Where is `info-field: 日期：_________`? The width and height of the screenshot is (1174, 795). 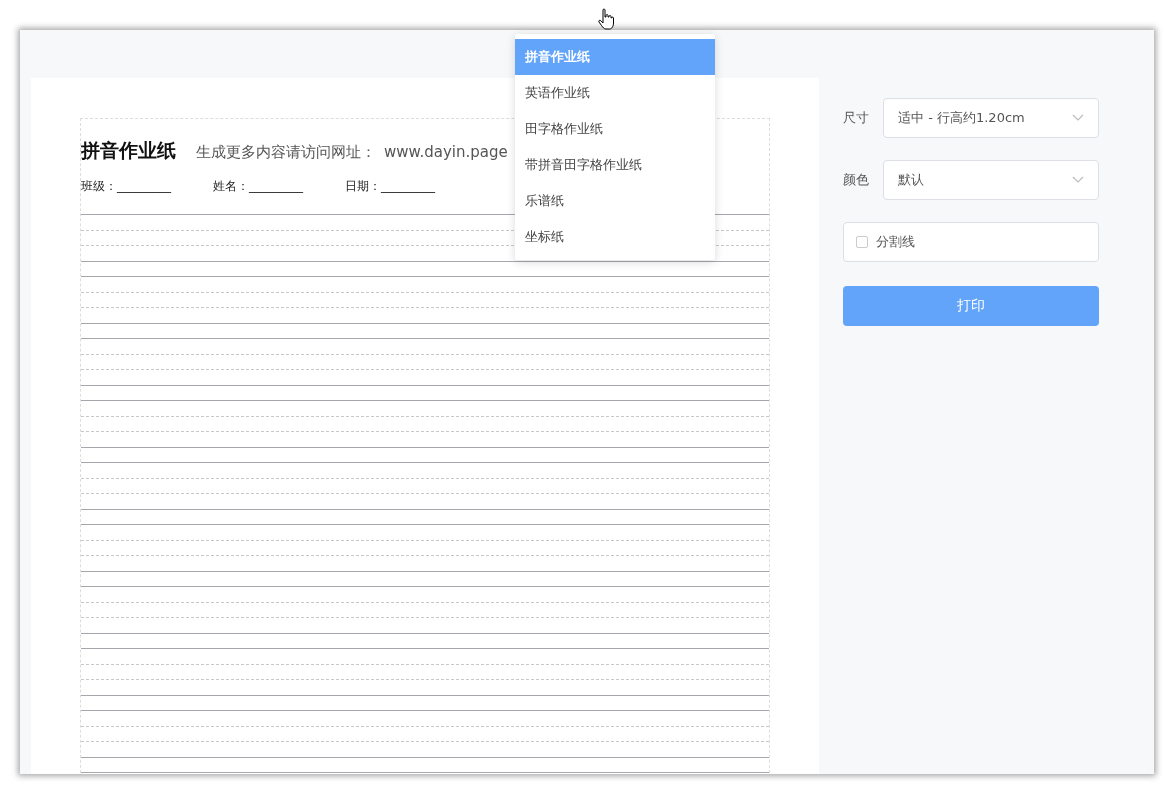
info-field: 日期：_________ is located at coordinates (390, 189).